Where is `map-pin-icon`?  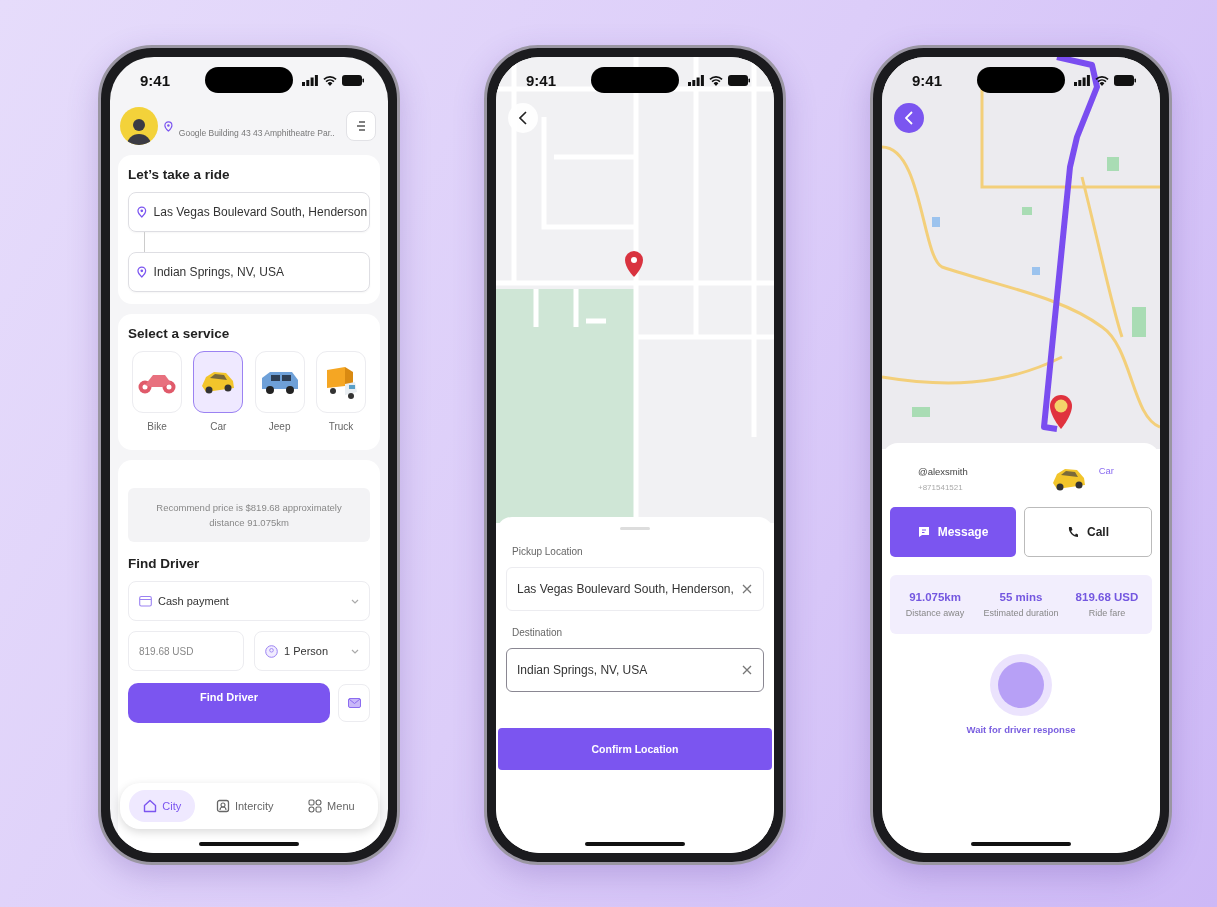 map-pin-icon is located at coordinates (634, 264).